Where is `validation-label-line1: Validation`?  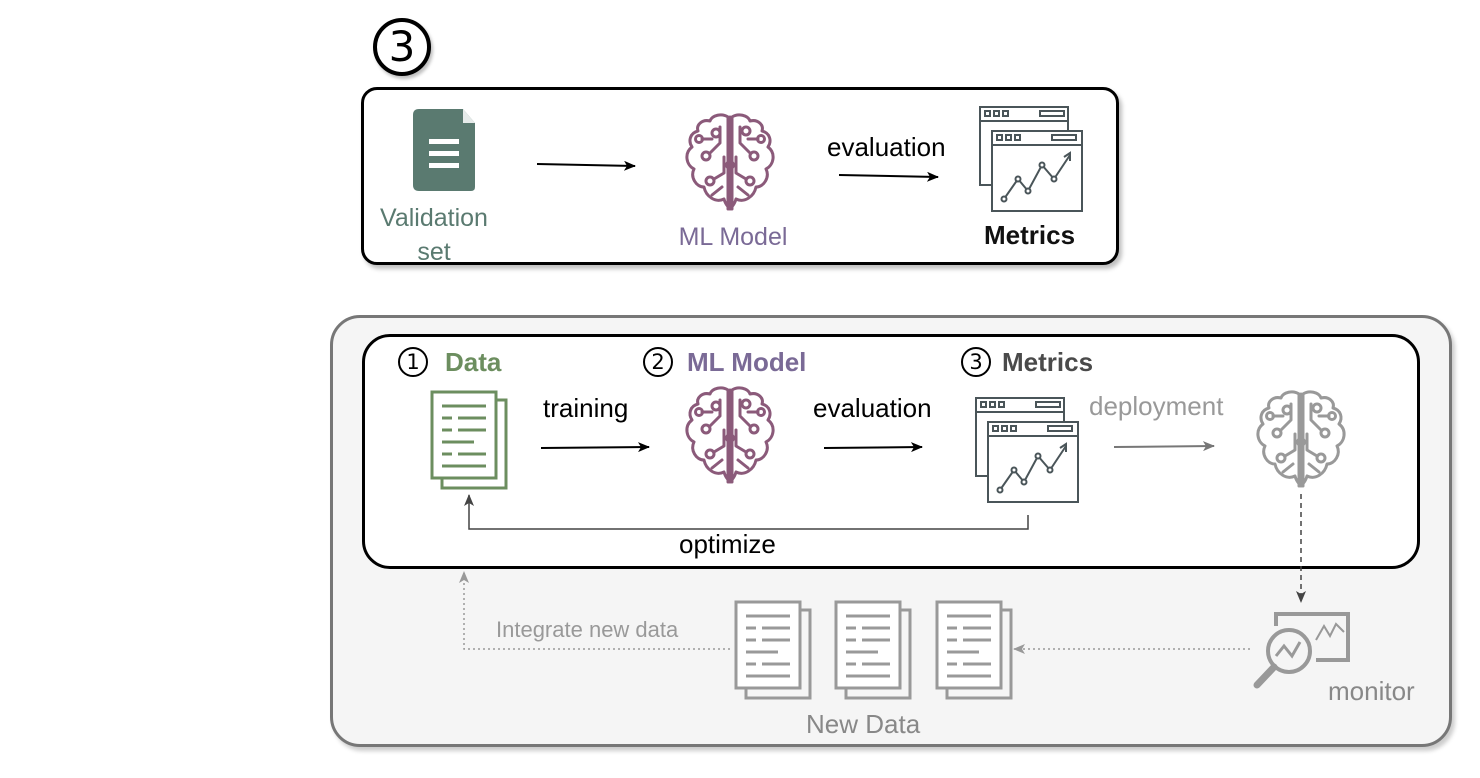
validation-label-line1: Validation is located at coordinates (434, 218).